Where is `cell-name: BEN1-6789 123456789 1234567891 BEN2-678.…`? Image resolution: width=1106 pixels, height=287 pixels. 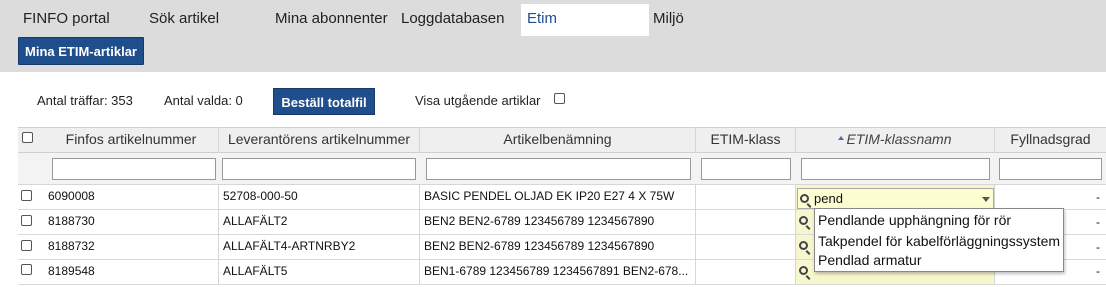
cell-name: BEN1-6789 123456789 1234567891 BEN2-678.… is located at coordinates (558, 272).